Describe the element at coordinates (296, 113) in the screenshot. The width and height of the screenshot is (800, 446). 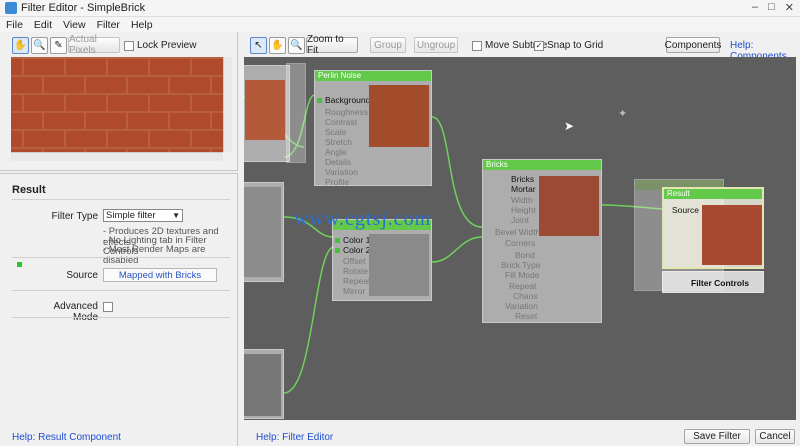
I see `ghost-node` at that location.